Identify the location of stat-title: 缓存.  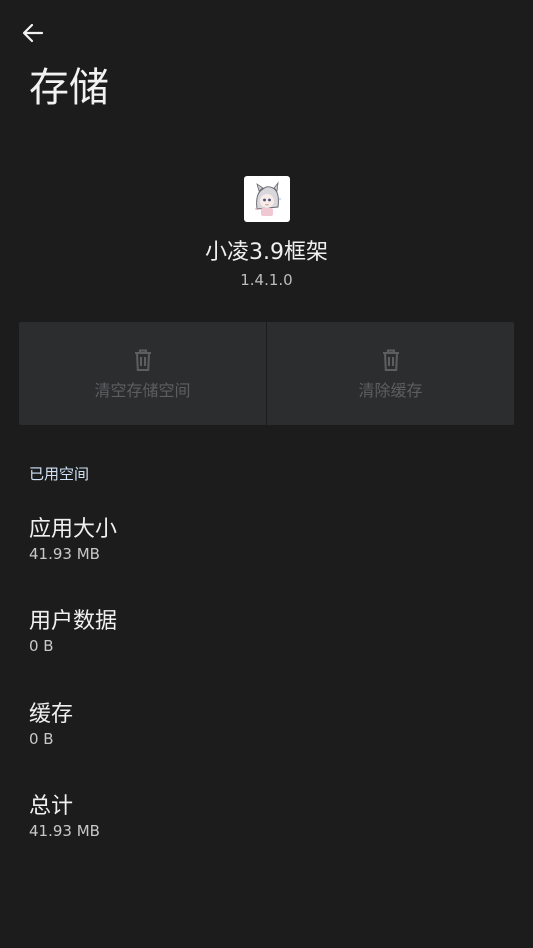
(51, 714).